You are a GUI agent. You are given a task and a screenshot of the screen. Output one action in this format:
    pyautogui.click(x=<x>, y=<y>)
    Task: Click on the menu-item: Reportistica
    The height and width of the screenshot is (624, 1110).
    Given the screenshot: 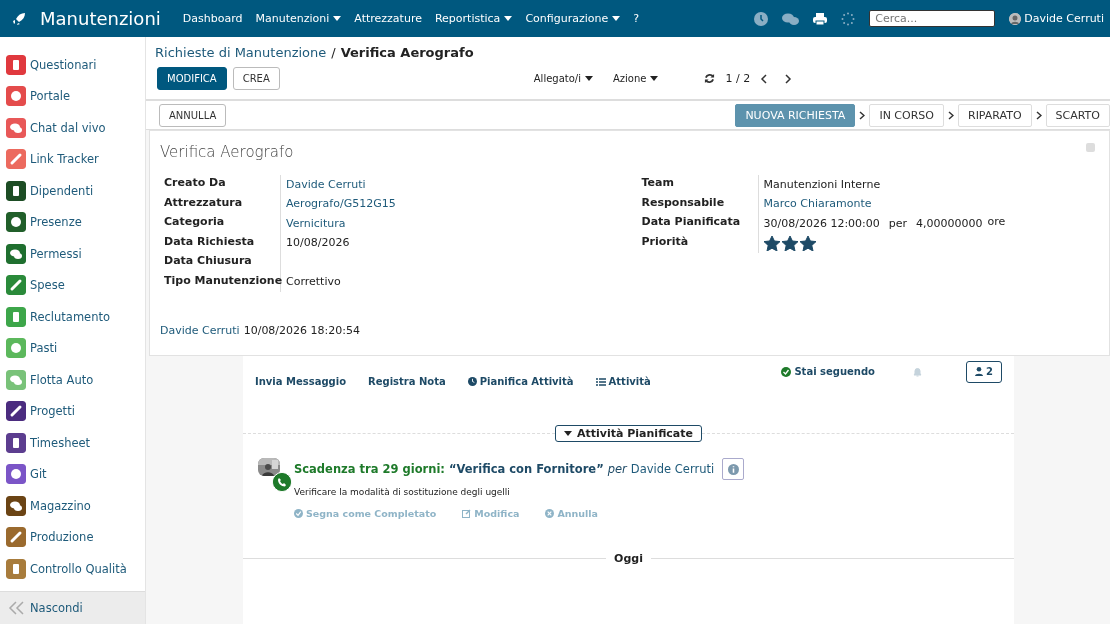 What is the action you would take?
    pyautogui.click(x=473, y=18)
    